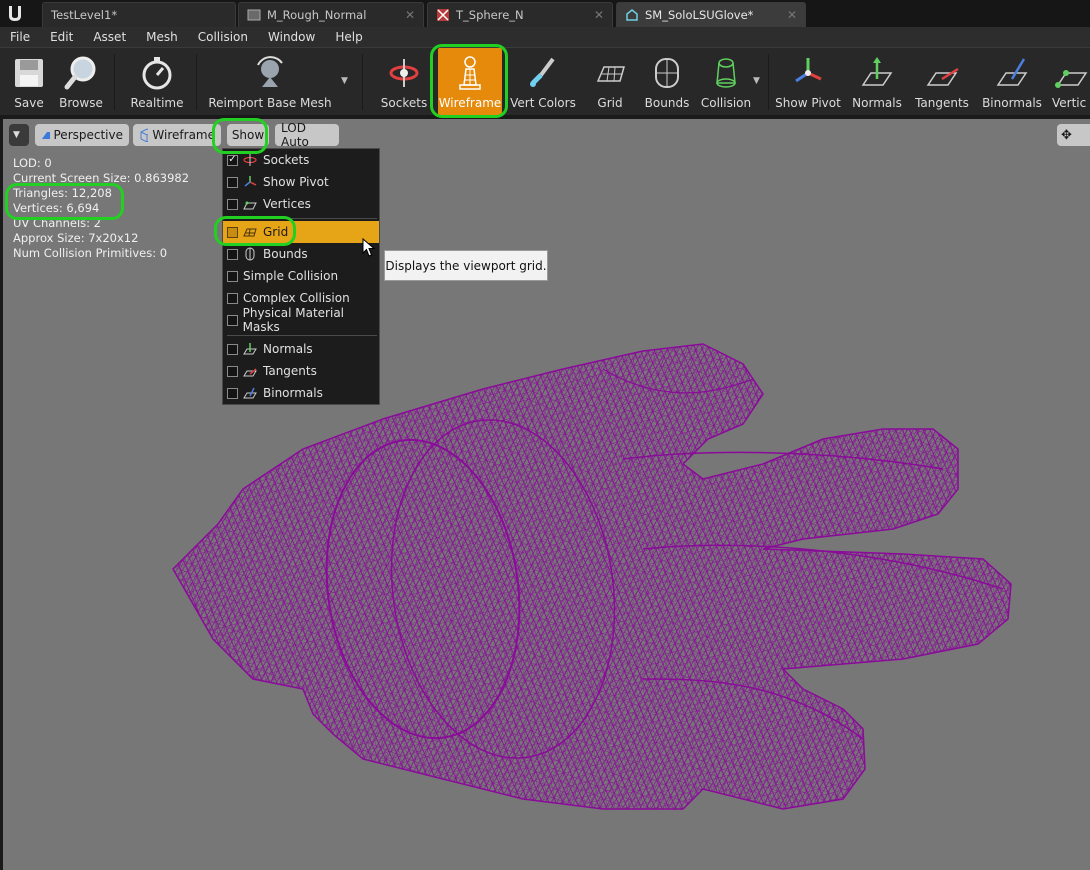 The height and width of the screenshot is (870, 1090). What do you see at coordinates (317, 15) in the screenshot?
I see `tab-label: M_Rough_Normal` at bounding box center [317, 15].